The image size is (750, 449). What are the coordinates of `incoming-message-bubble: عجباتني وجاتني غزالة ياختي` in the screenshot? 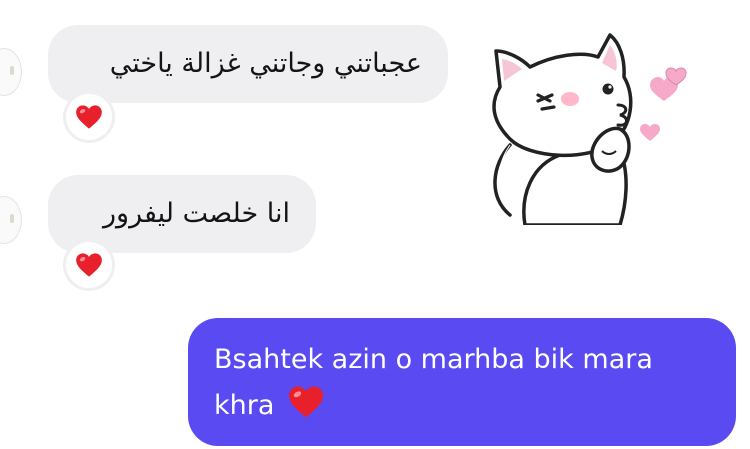 It's located at (248, 64).